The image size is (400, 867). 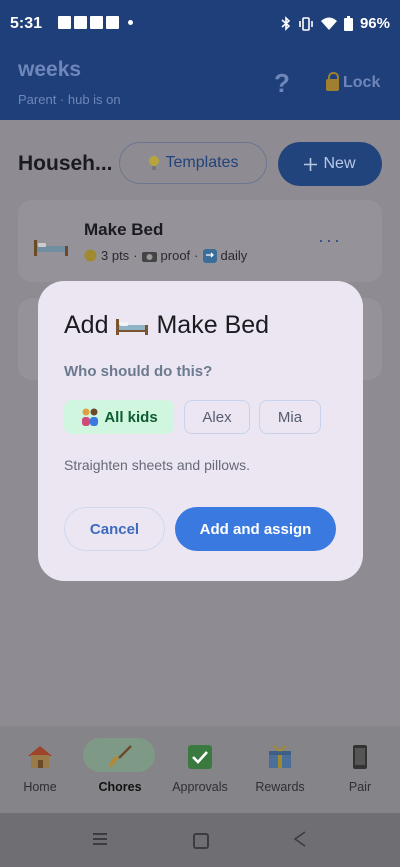 What do you see at coordinates (290, 417) in the screenshot?
I see `chip-mia: Mia` at bounding box center [290, 417].